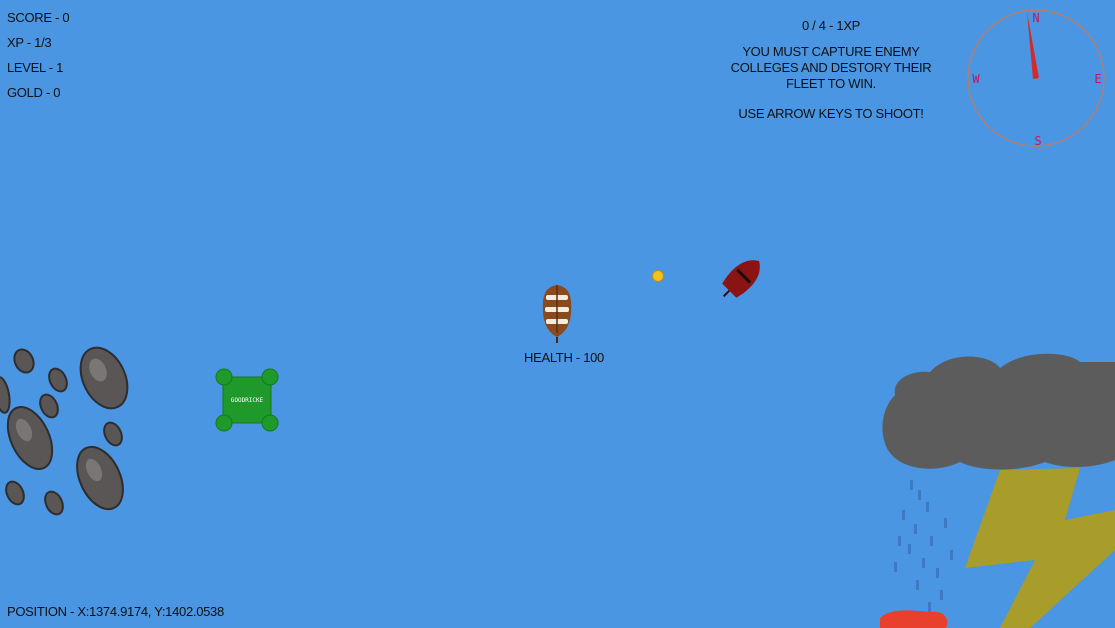 This screenshot has height=628, width=1115. I want to click on player-health: HEALTH - 100, so click(564, 357).